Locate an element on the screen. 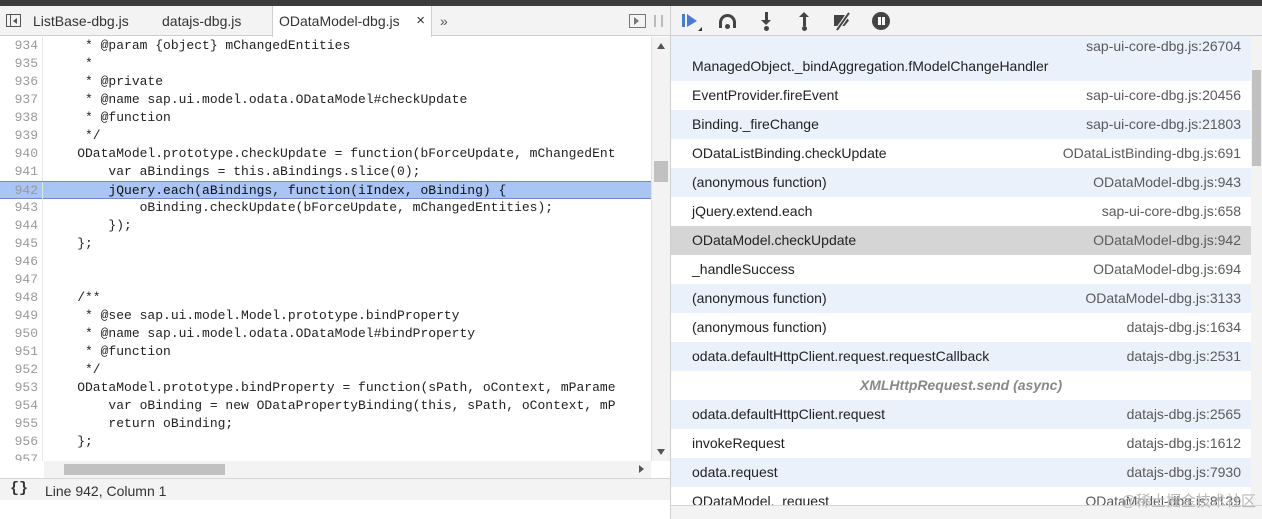 Image resolution: width=1262 pixels, height=519 pixels. call-frame-location: datajs-dbg.js:1634 is located at coordinates (1184, 327).